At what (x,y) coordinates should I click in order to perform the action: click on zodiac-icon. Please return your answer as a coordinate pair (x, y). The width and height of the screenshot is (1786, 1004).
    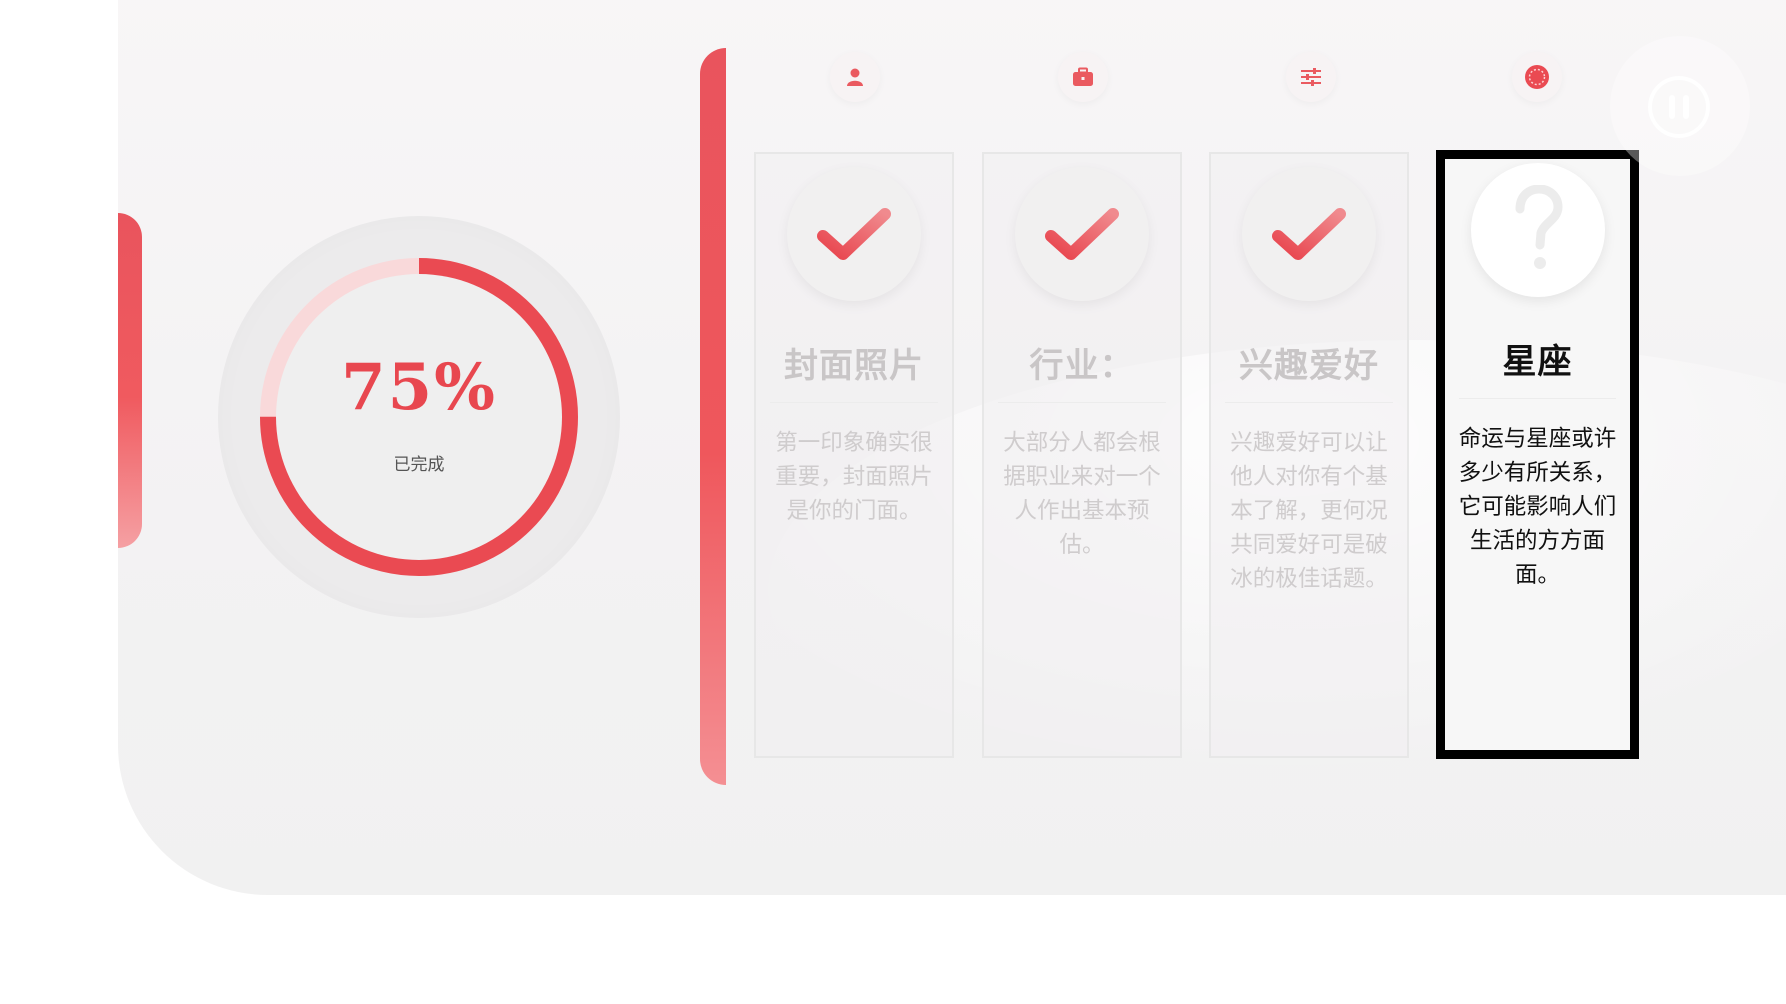
    Looking at the image, I should click on (1537, 77).